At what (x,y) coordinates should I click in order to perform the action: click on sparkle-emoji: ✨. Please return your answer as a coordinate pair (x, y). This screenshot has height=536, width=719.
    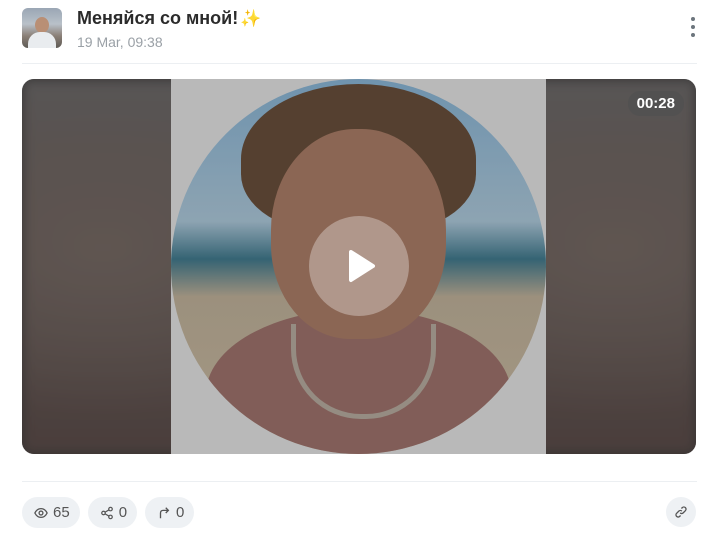
    Looking at the image, I should click on (251, 18).